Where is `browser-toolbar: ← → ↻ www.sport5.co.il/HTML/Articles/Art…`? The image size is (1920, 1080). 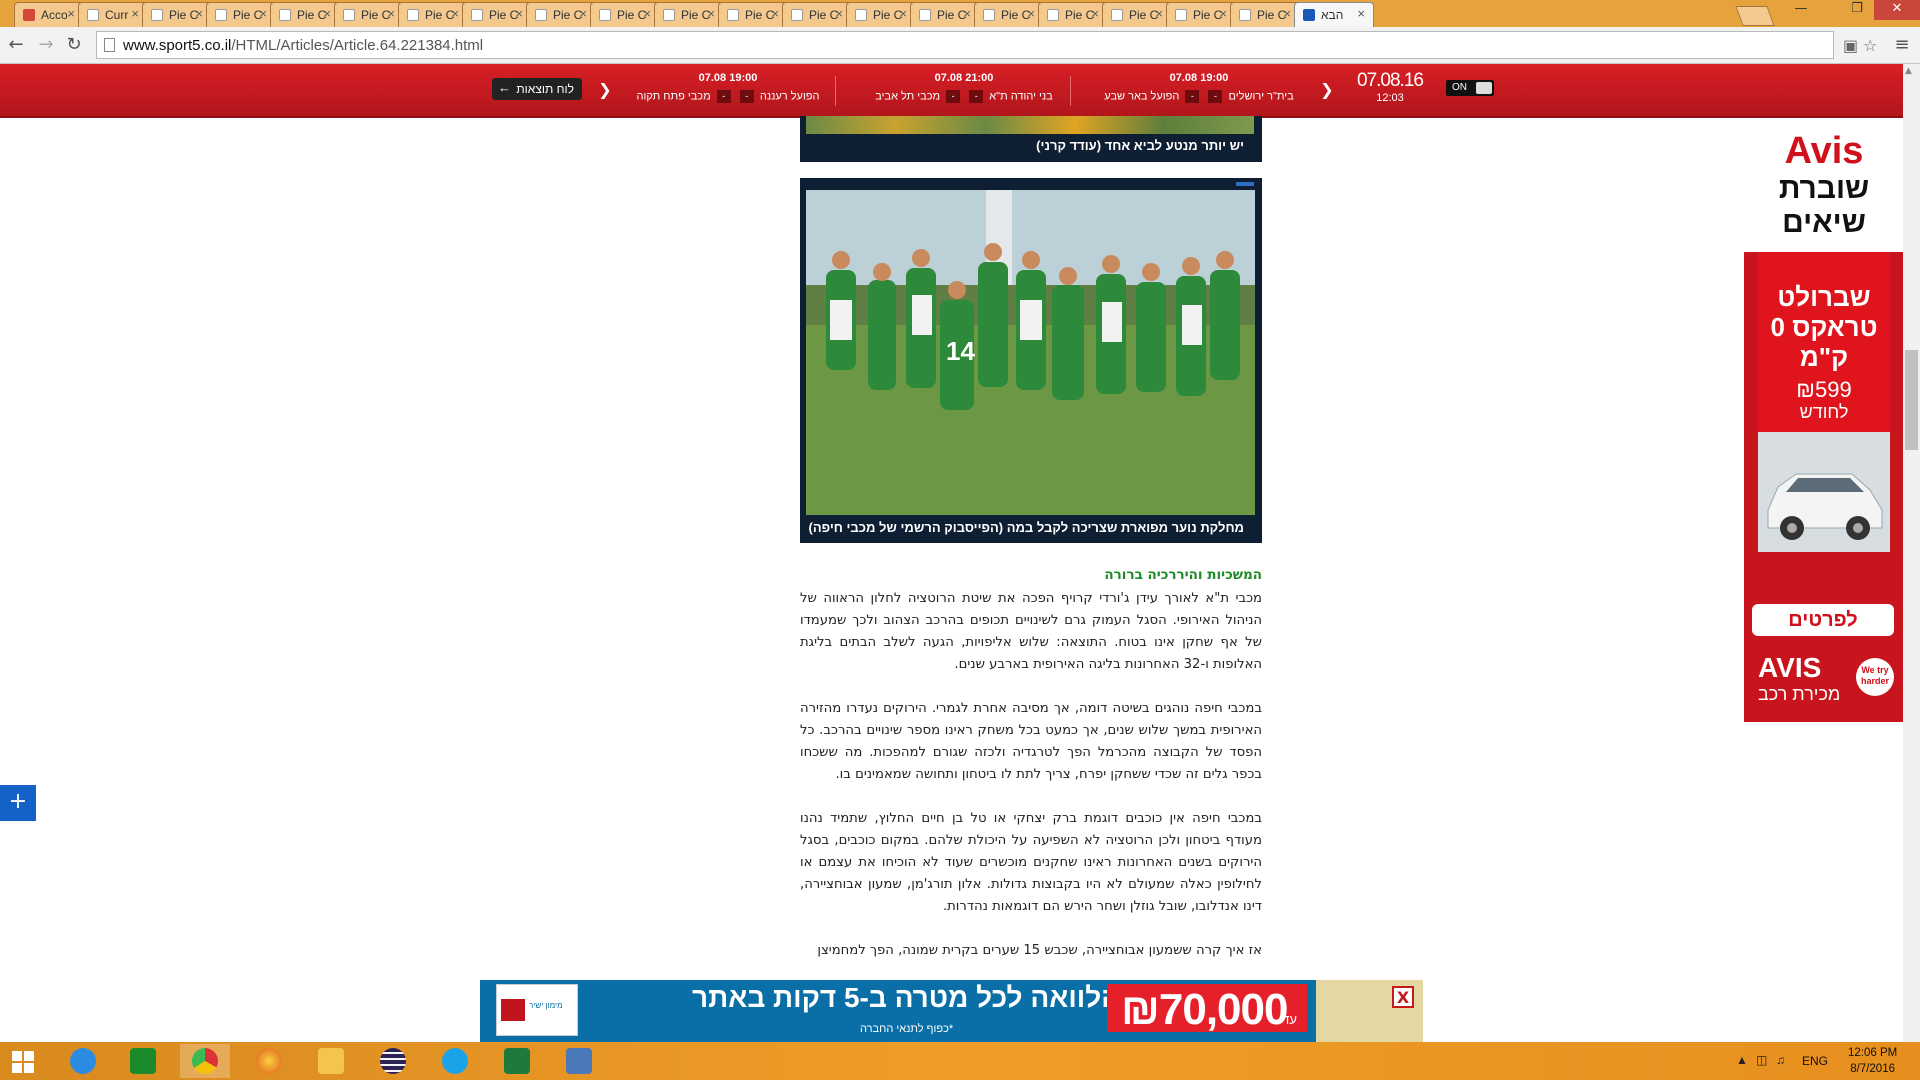 browser-toolbar: ← → ↻ www.sport5.co.il/HTML/Articles/Art… is located at coordinates (960, 45).